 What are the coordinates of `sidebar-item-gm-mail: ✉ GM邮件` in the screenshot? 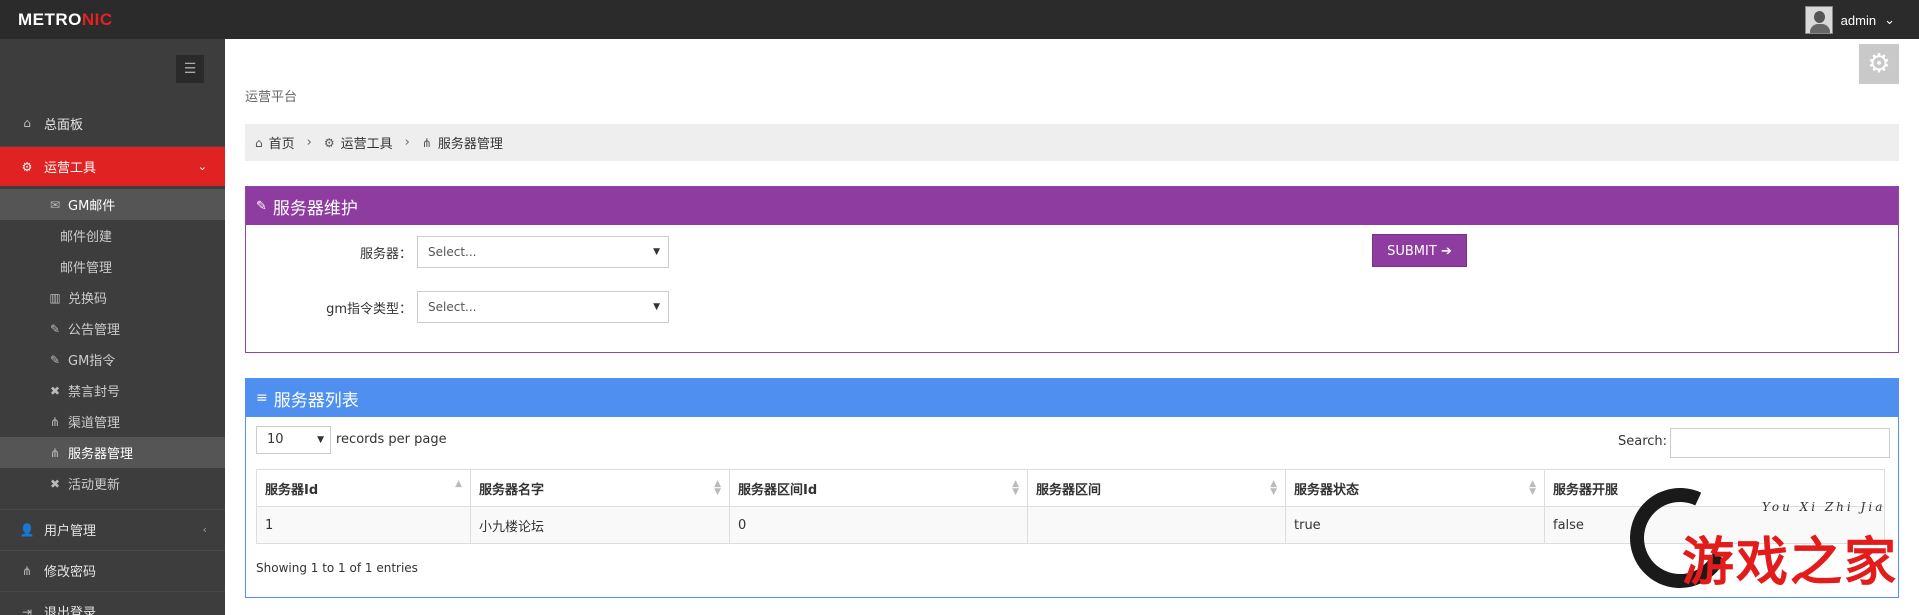 It's located at (112, 204).